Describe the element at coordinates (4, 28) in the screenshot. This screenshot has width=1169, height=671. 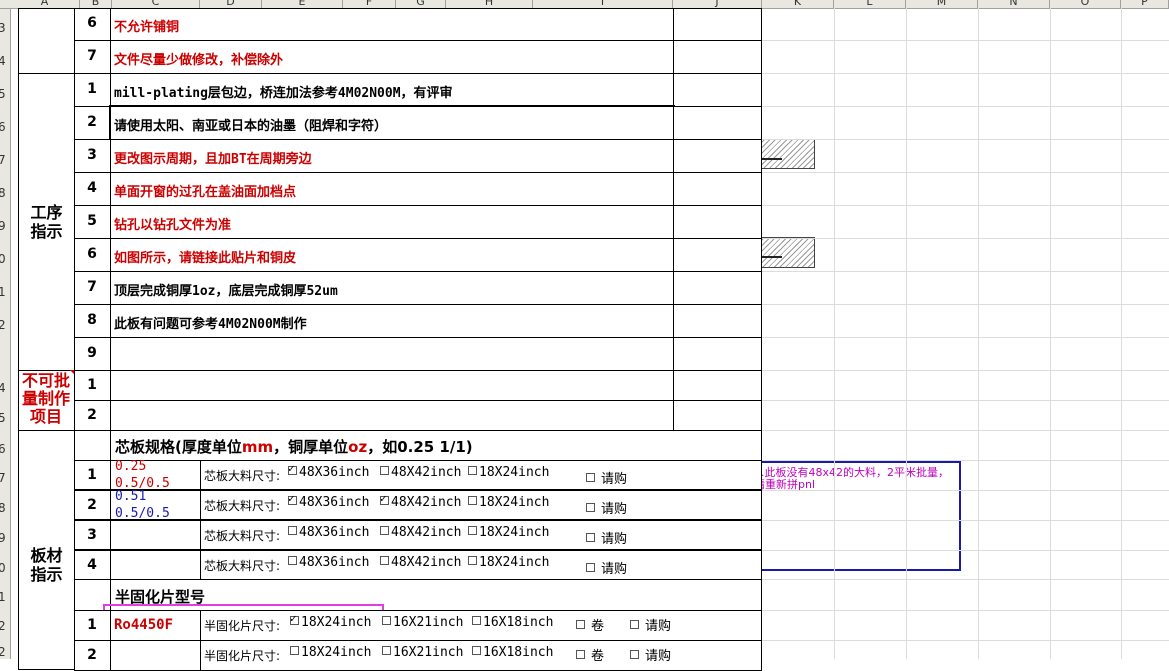
I see `row-header: 3` at that location.